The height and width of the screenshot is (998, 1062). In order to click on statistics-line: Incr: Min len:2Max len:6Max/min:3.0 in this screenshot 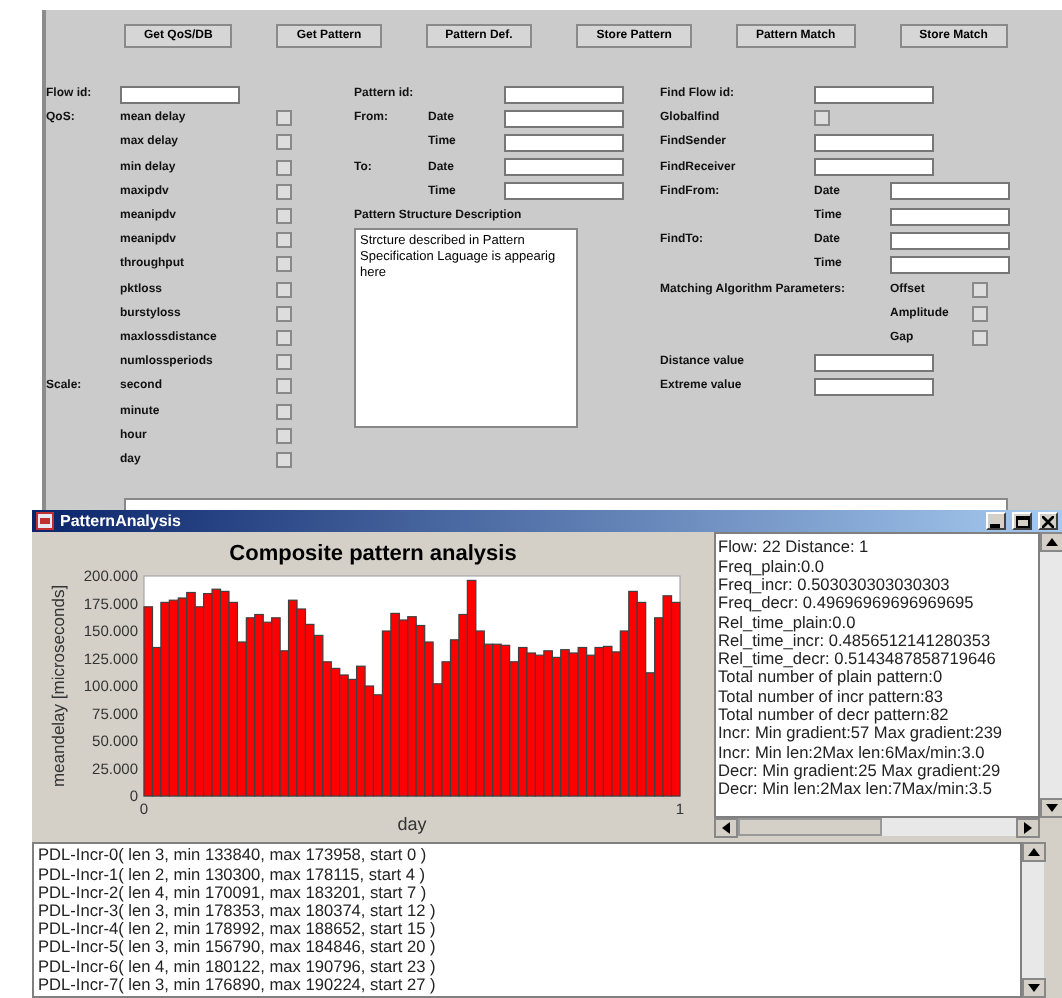, I will do `click(851, 752)`.